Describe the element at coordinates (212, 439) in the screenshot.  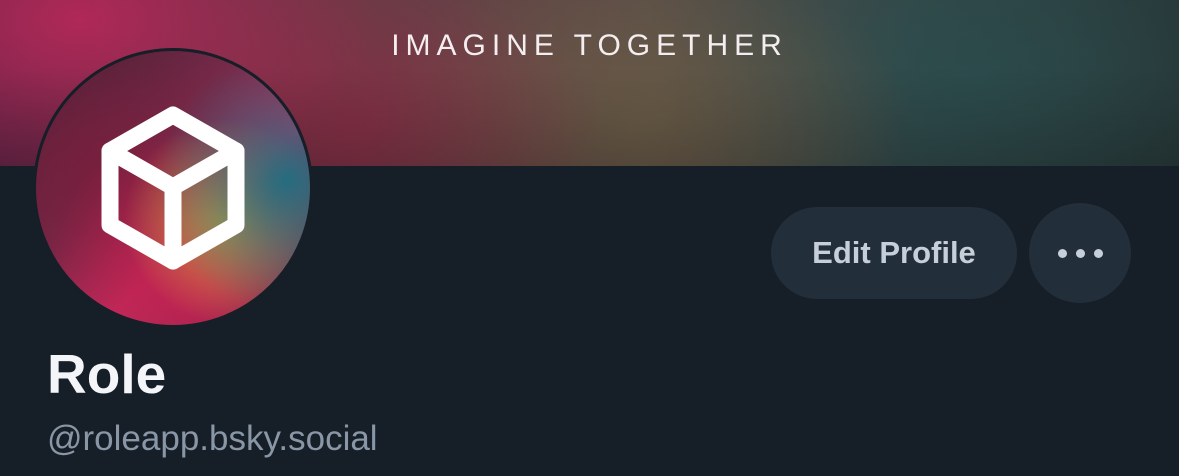
I see `profile-handle: @roleapp.bsky.social` at that location.